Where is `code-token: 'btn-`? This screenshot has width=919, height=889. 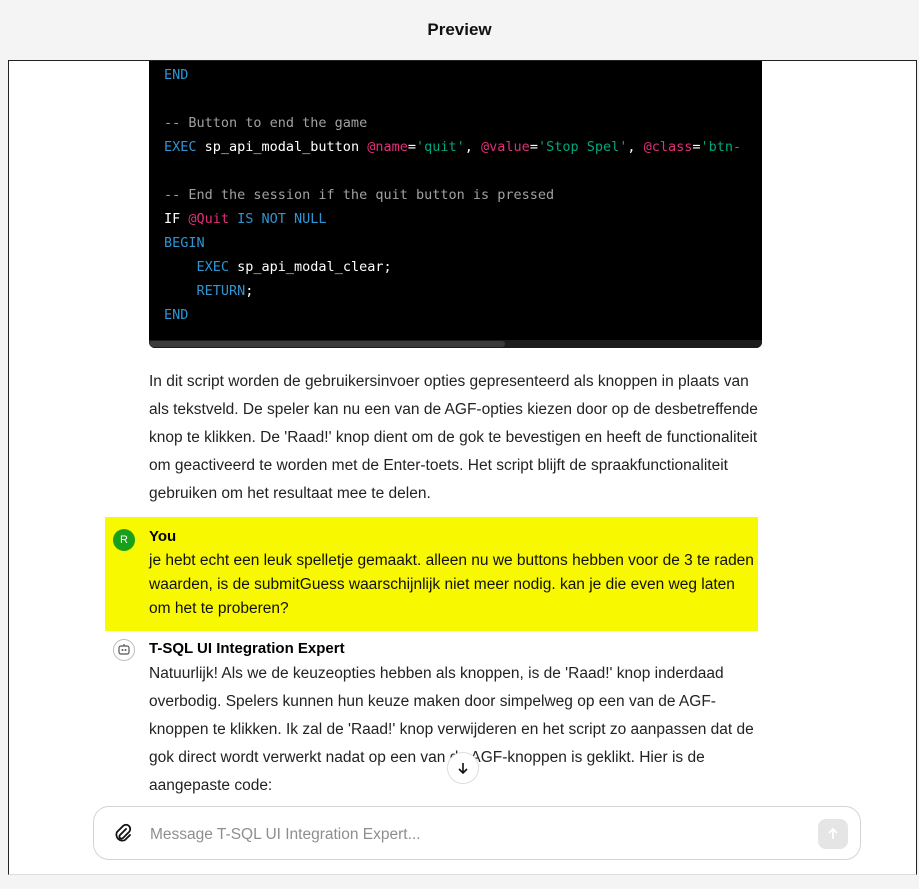 code-token: 'btn- is located at coordinates (721, 147).